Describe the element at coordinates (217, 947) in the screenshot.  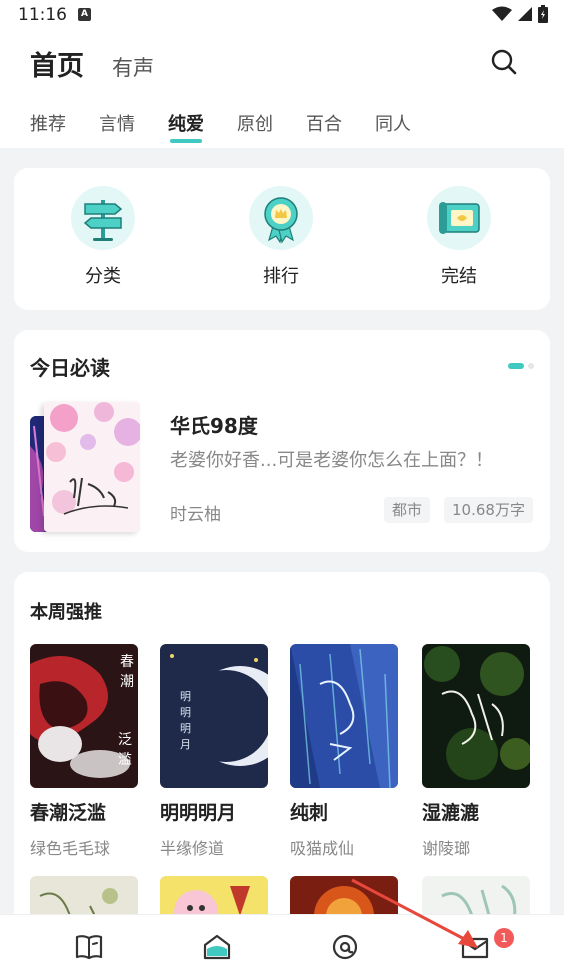
I see `home-icon` at that location.